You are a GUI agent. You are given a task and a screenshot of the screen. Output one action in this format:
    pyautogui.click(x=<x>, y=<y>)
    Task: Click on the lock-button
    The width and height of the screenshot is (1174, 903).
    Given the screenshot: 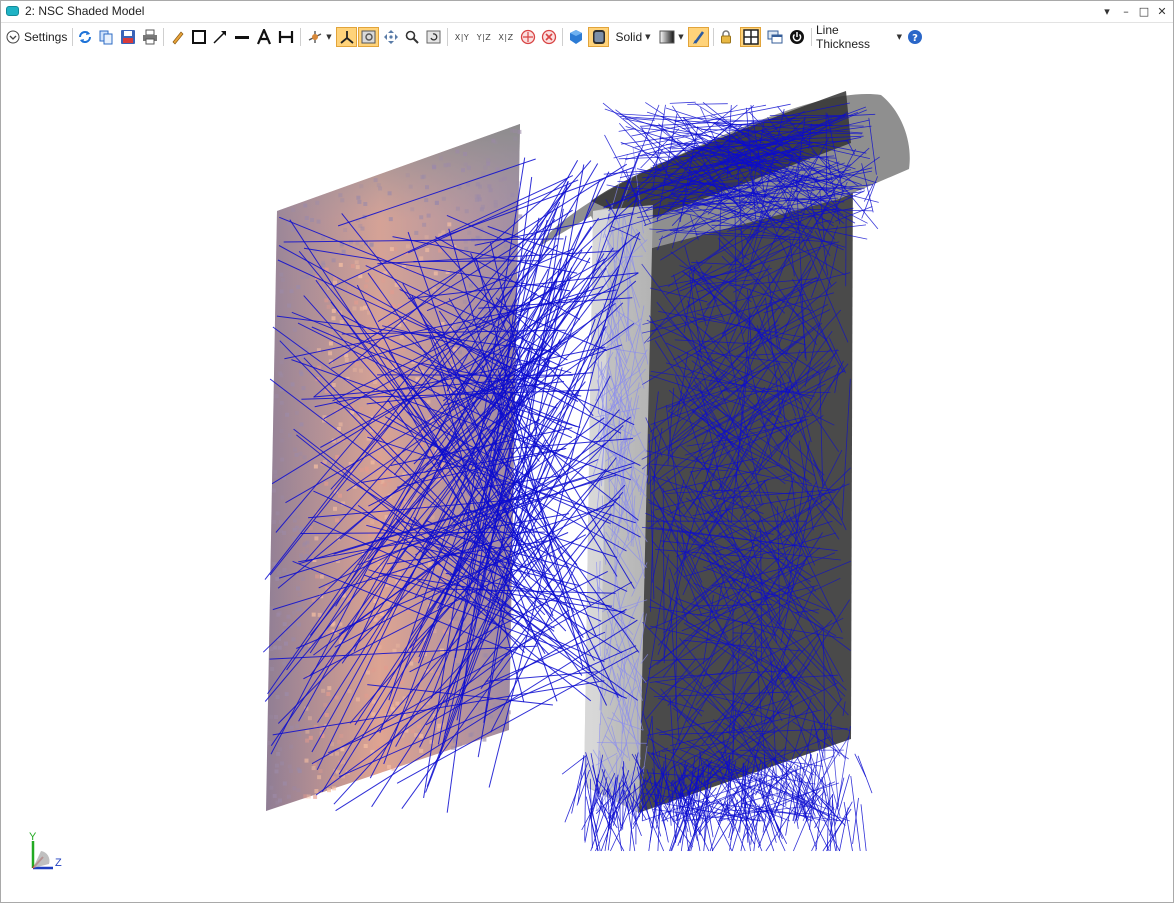 What is the action you would take?
    pyautogui.click(x=726, y=37)
    